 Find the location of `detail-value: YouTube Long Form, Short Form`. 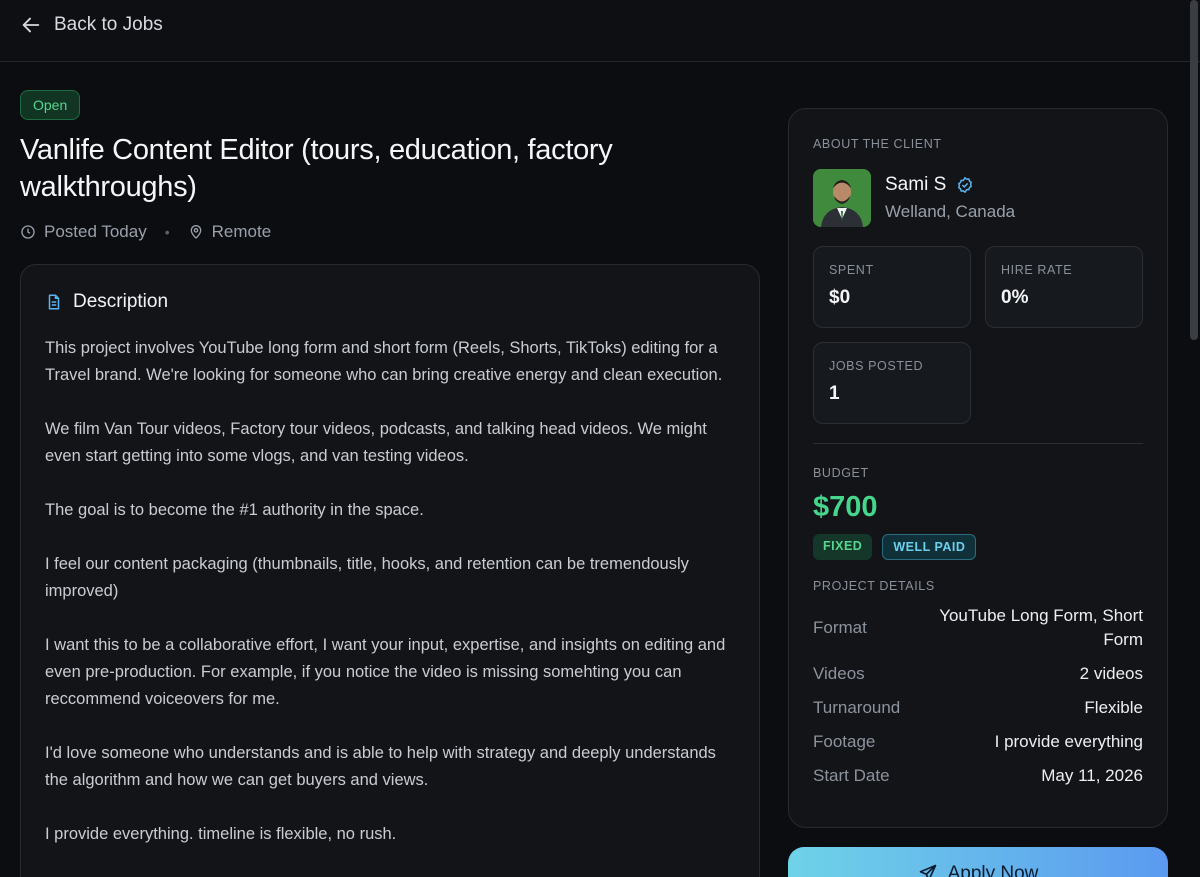

detail-value: YouTube Long Form, Short Form is located at coordinates (1041, 627).